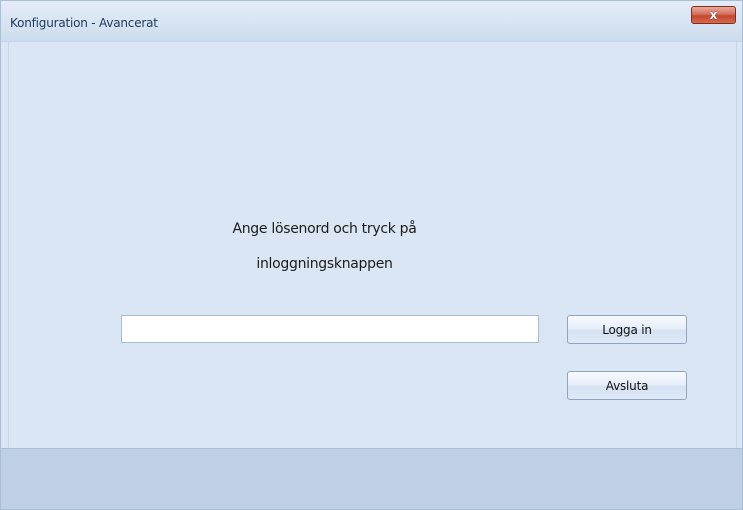 The height and width of the screenshot is (510, 743). I want to click on login-button: Logga in, so click(627, 329).